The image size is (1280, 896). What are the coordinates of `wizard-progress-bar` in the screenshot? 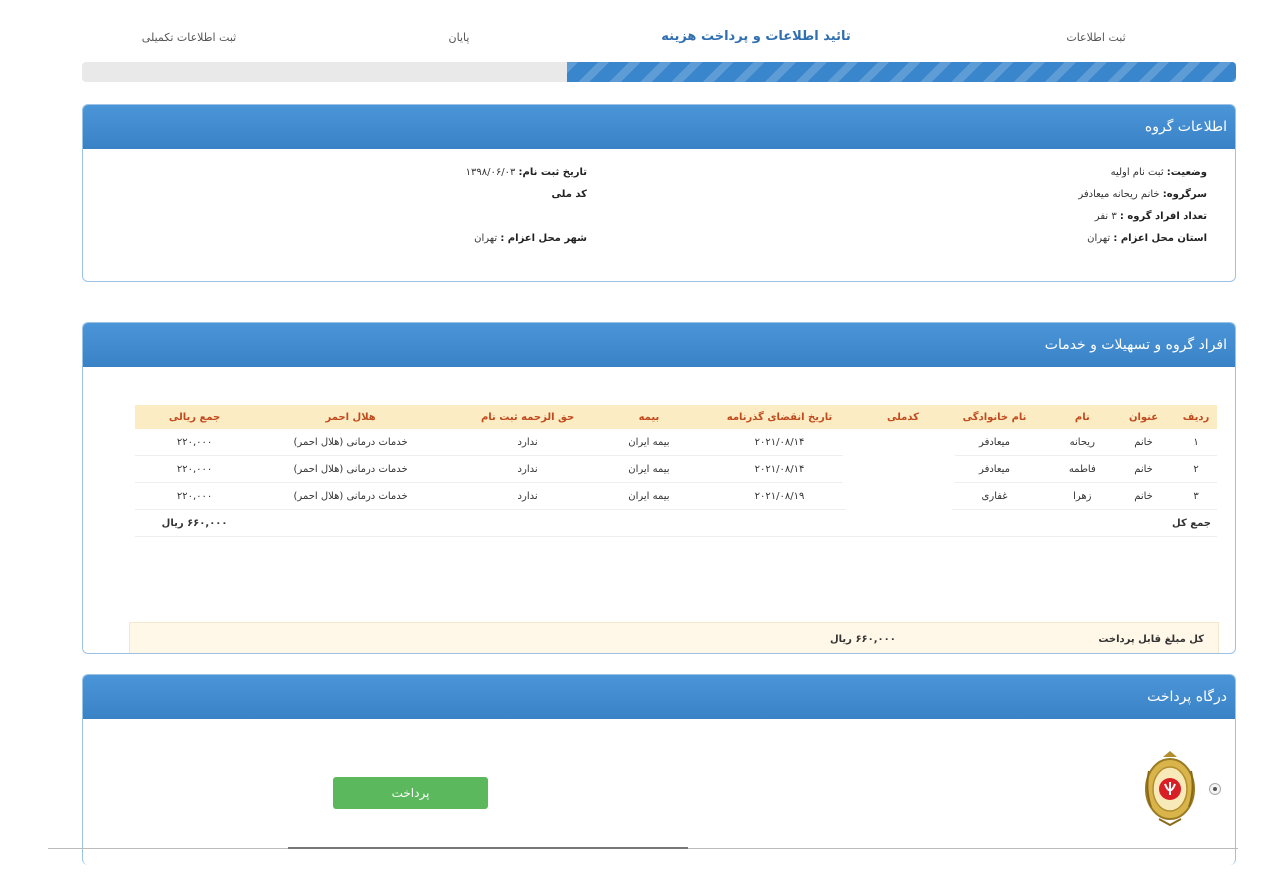 It's located at (659, 72).